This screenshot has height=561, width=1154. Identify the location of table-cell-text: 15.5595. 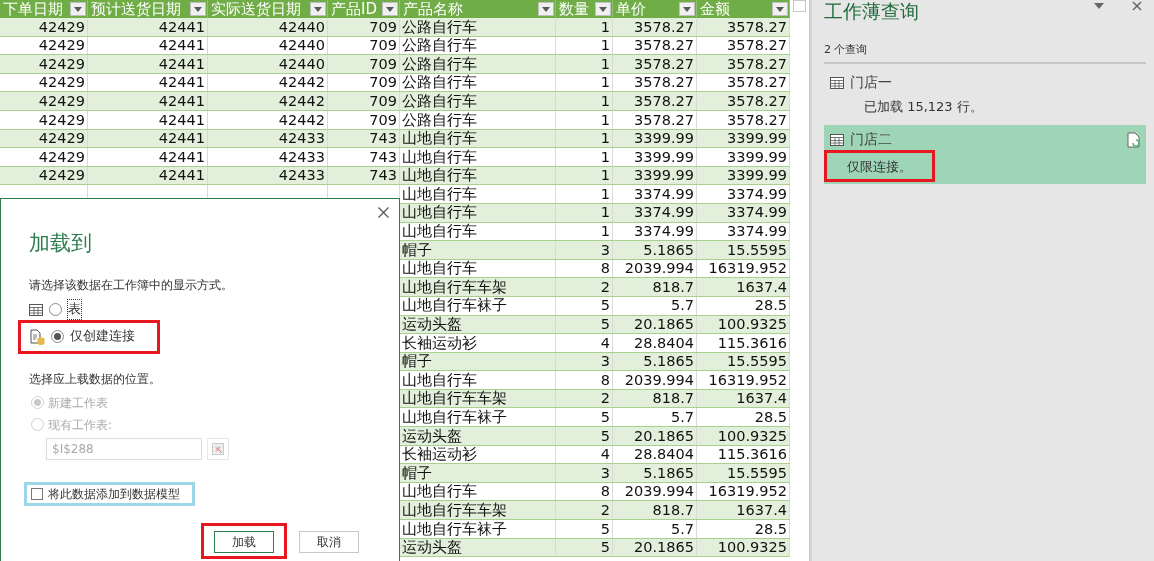
(757, 361).